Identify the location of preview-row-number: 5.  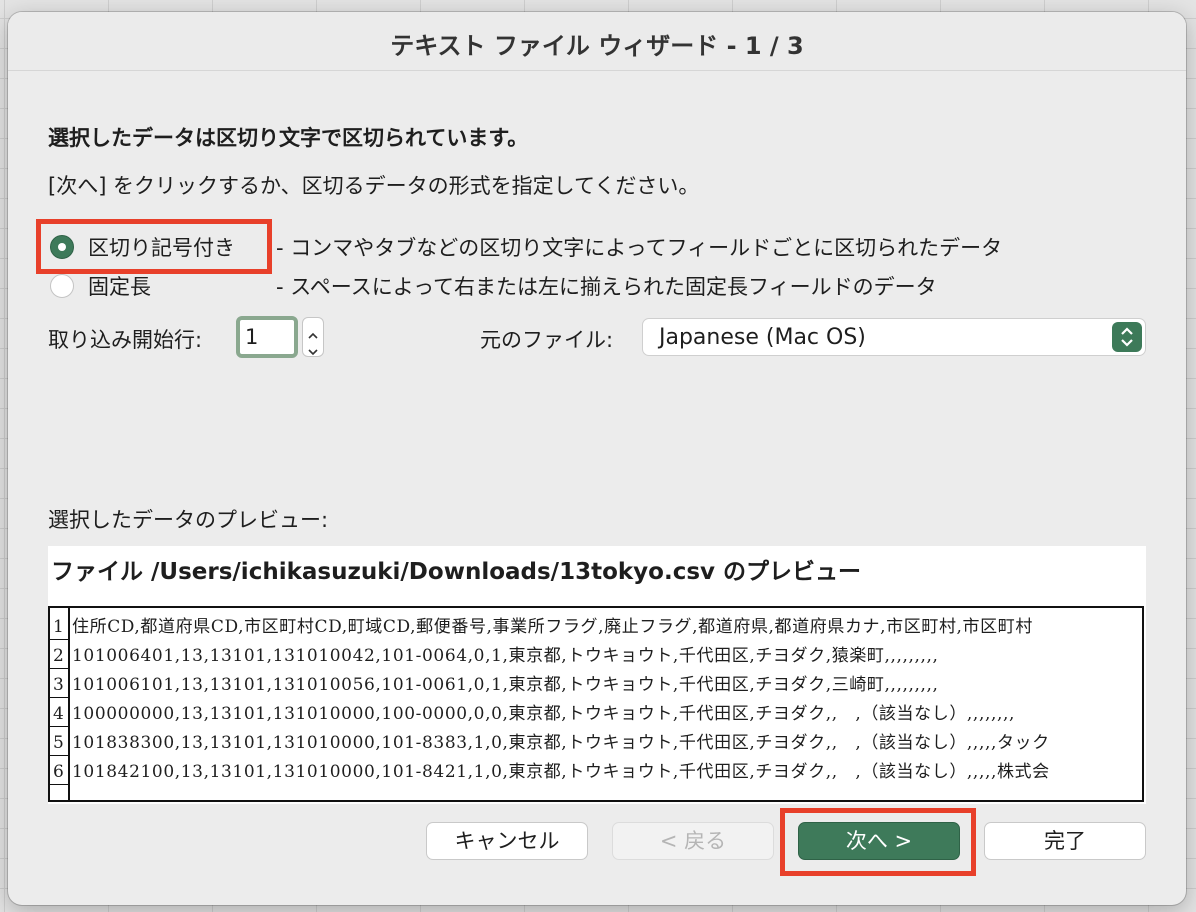
(58, 743).